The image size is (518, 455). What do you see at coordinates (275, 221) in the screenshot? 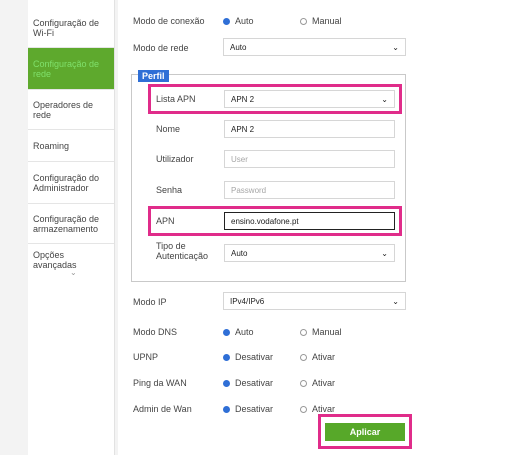
I see `apn-highlight` at bounding box center [275, 221].